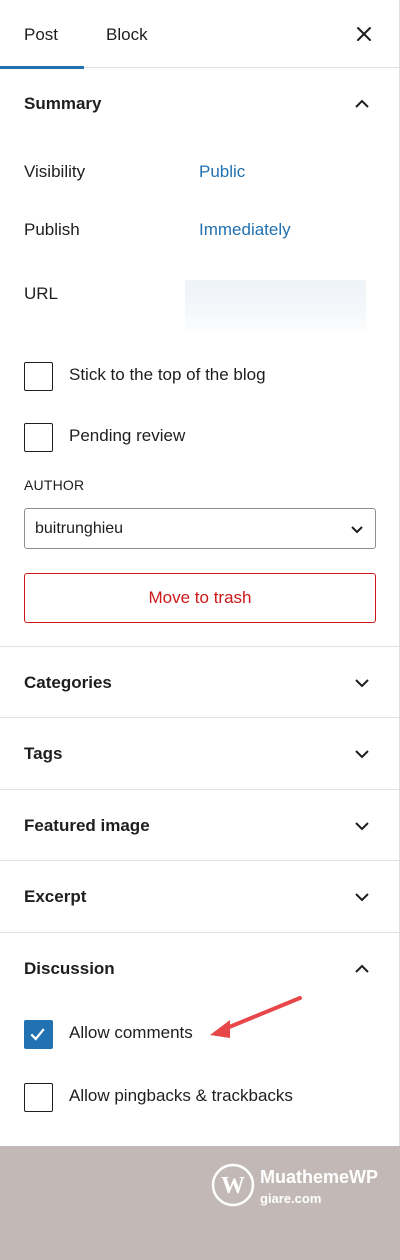 Image resolution: width=400 pixels, height=1260 pixels. I want to click on summary-title: Summary, so click(63, 103).